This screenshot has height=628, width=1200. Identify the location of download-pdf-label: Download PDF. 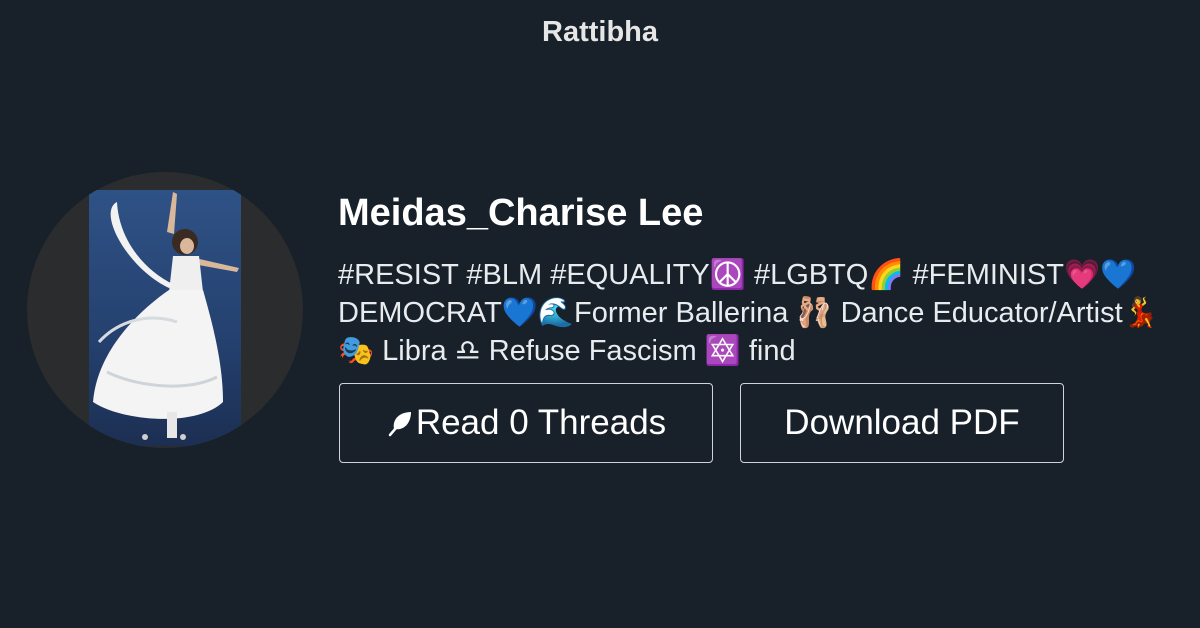
(902, 422).